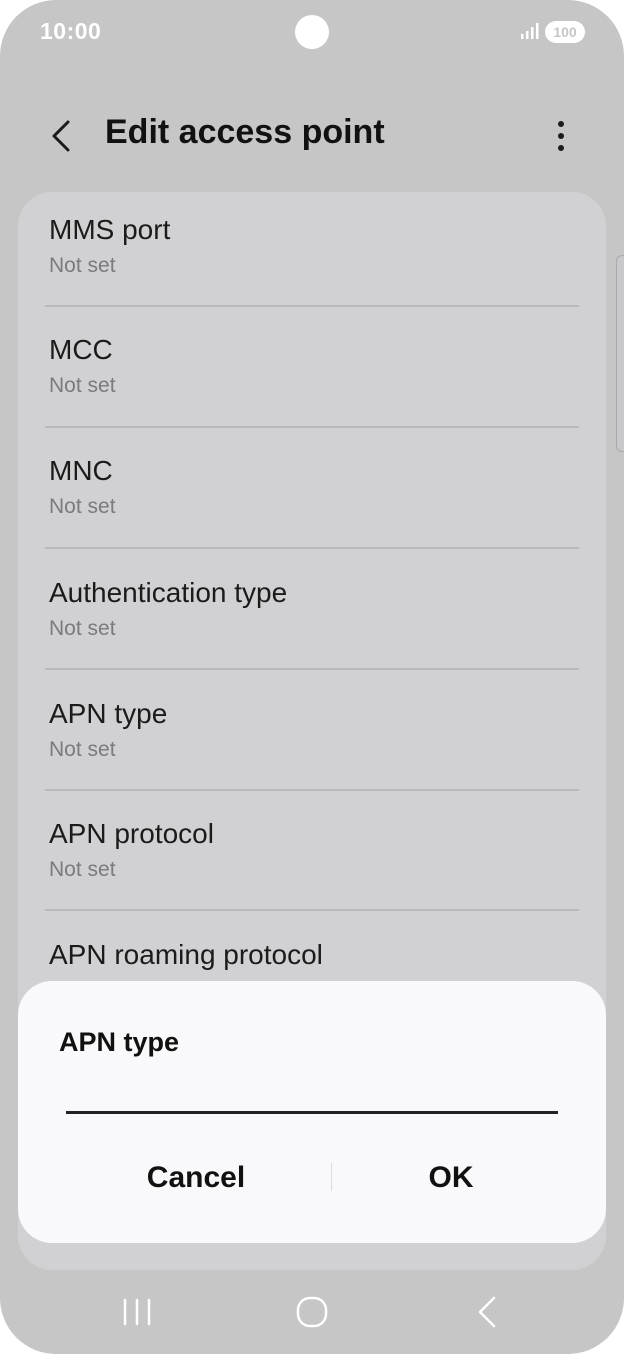  Describe the element at coordinates (312, 856) in the screenshot. I see `list-item-apn-protocol: APN protocol Not set` at that location.